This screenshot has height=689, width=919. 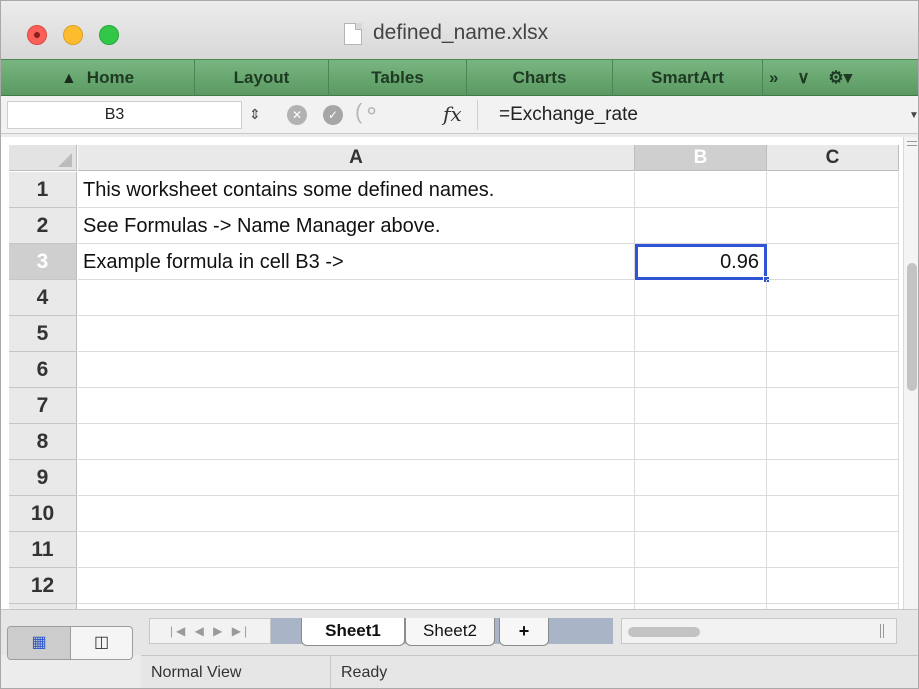 I want to click on cell-a10, so click(x=356, y=514).